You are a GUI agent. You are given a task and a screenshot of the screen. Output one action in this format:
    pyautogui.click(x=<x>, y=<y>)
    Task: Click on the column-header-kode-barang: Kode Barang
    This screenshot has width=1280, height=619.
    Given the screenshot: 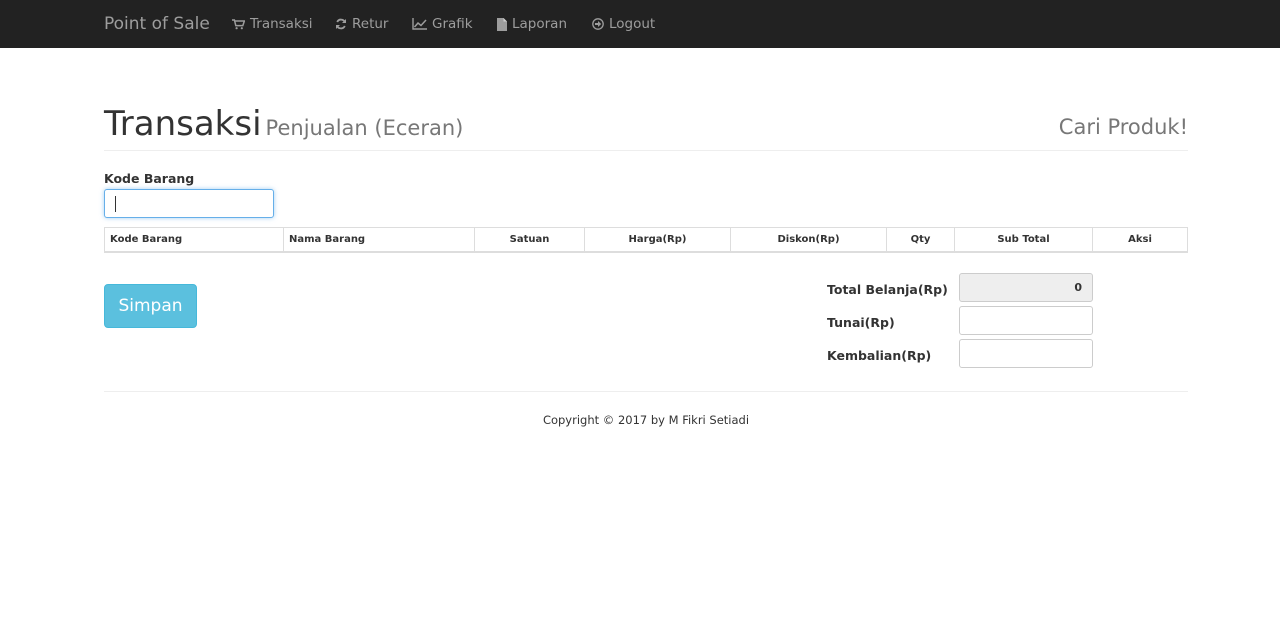 What is the action you would take?
    pyautogui.click(x=194, y=240)
    